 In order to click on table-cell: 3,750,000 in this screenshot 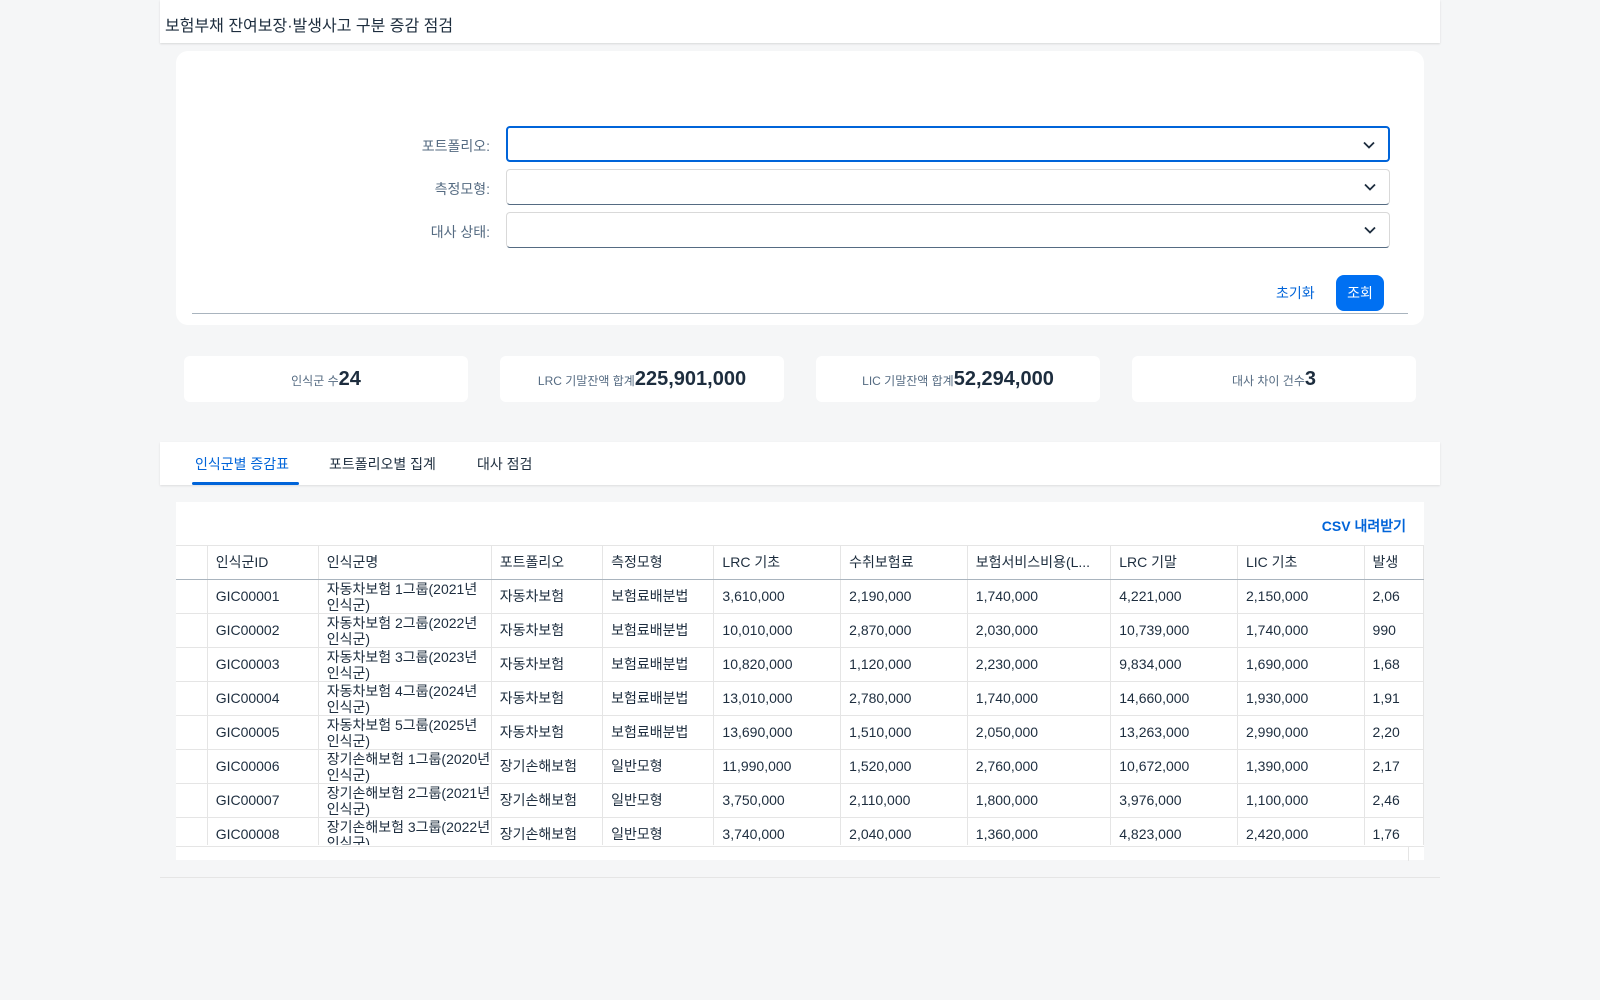, I will do `click(777, 800)`.